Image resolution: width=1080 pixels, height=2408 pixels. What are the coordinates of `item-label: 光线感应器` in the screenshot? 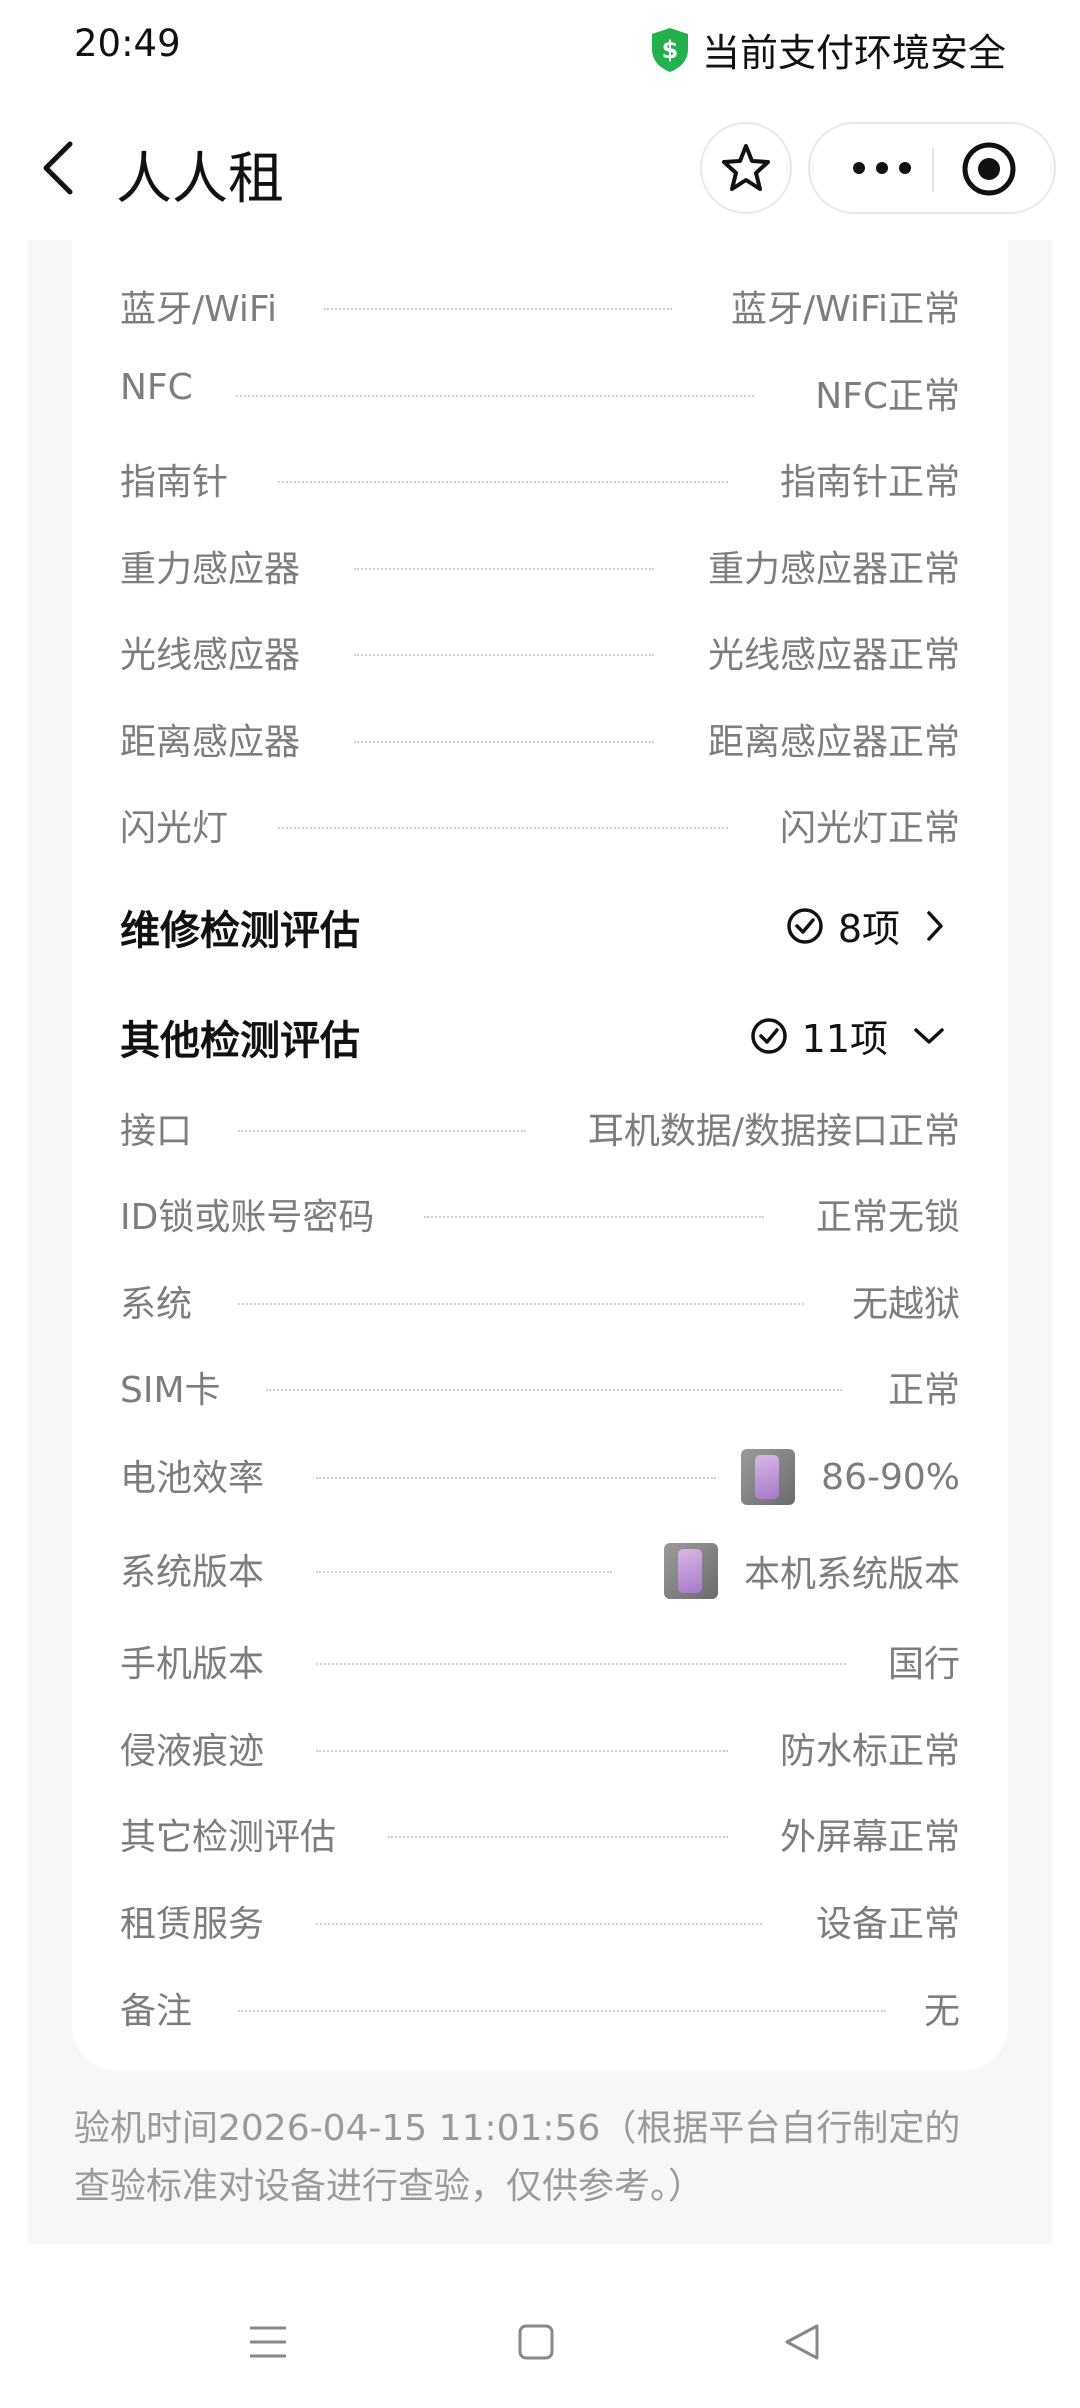 It's located at (210, 655).